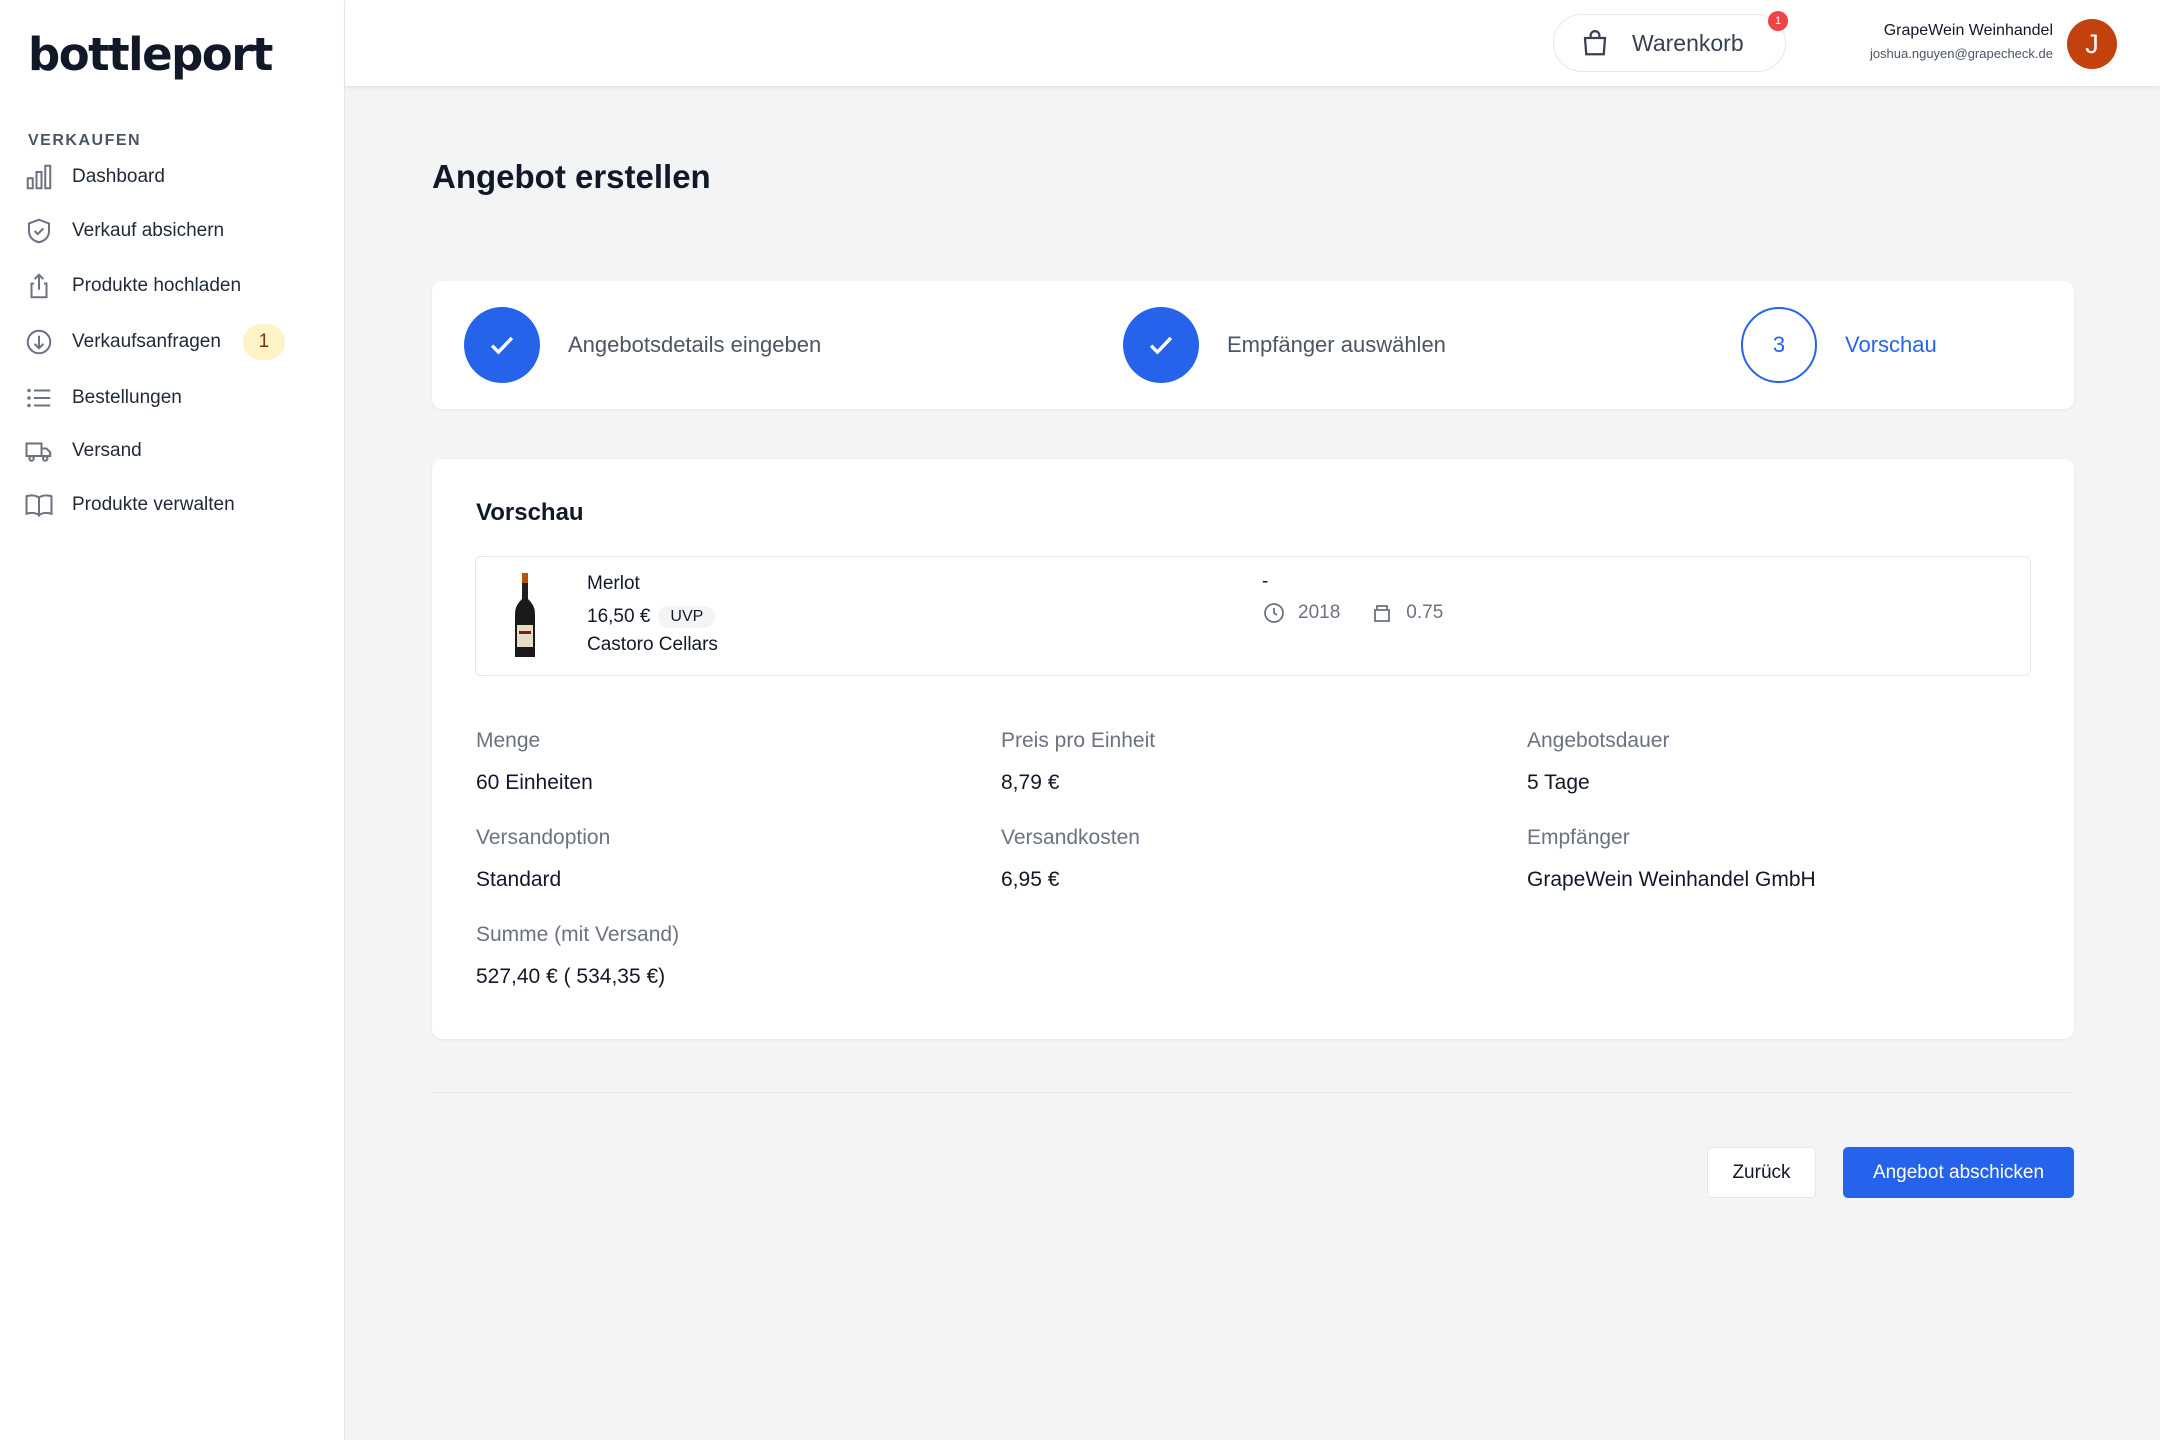 This screenshot has width=2160, height=1440. What do you see at coordinates (127, 397) in the screenshot?
I see `sidebar-item-label: Bestellungen` at bounding box center [127, 397].